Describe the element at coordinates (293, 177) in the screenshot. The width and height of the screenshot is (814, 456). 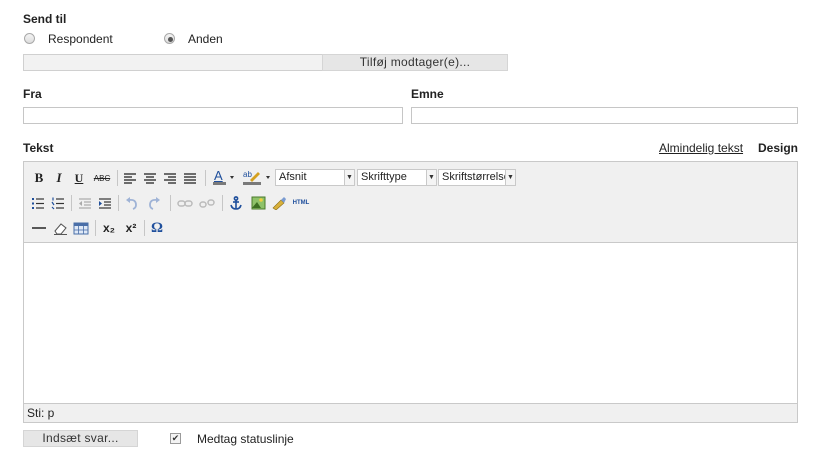
I see `format-select-value: Afsnit` at that location.